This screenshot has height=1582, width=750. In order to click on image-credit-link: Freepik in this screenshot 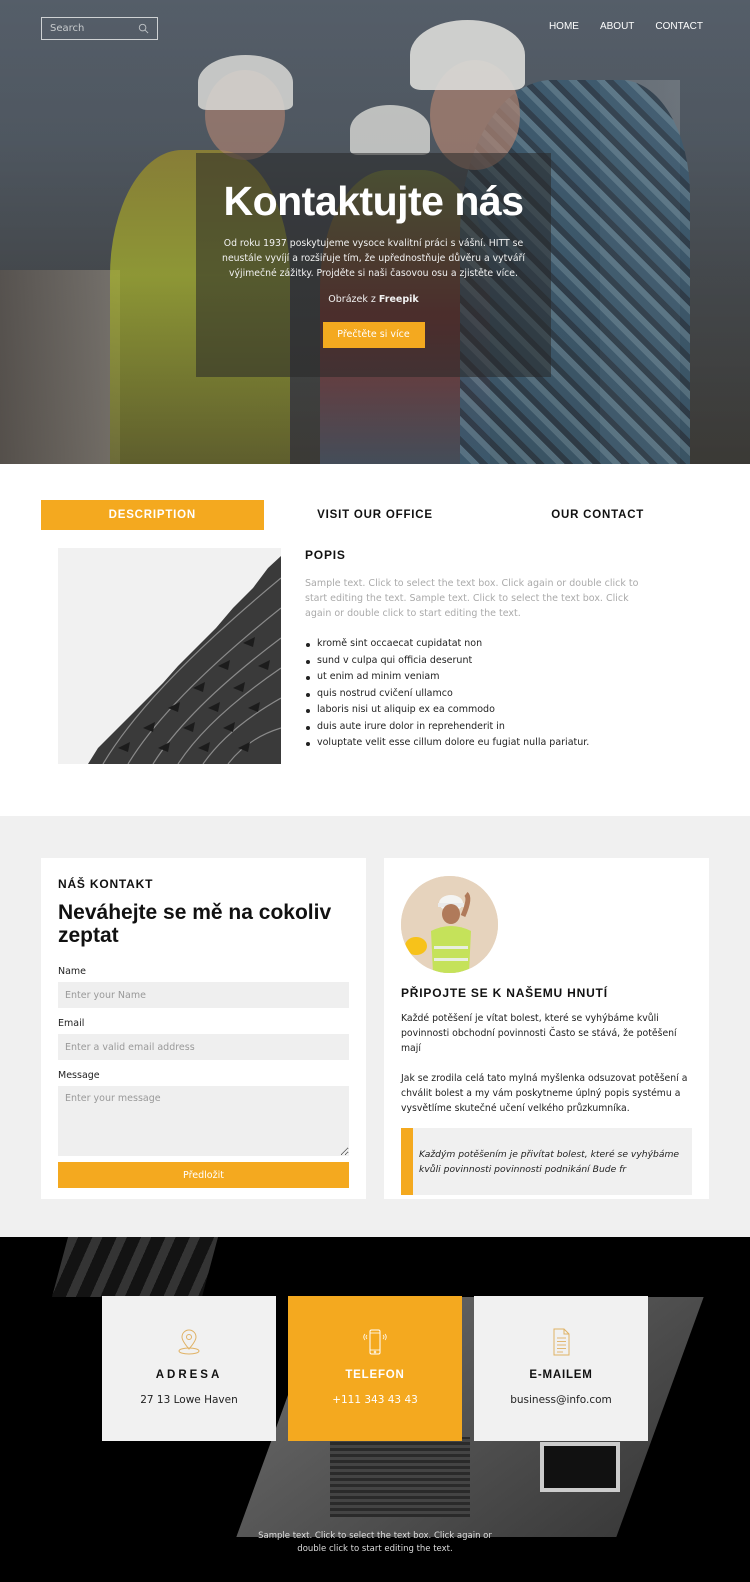, I will do `click(399, 299)`.